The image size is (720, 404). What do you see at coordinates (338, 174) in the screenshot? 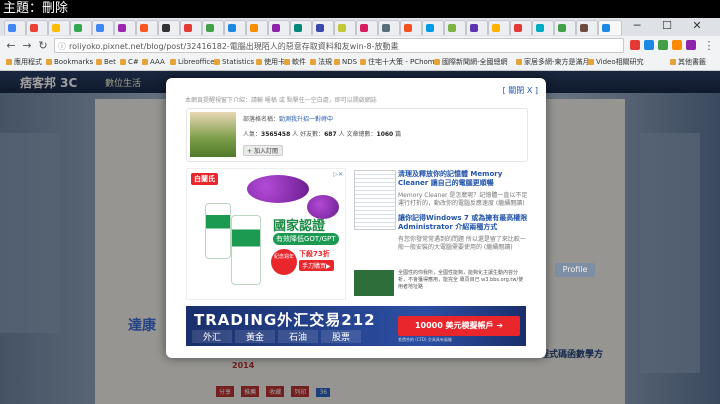
I see `ad-choices-icon: ▷✕` at bounding box center [338, 174].